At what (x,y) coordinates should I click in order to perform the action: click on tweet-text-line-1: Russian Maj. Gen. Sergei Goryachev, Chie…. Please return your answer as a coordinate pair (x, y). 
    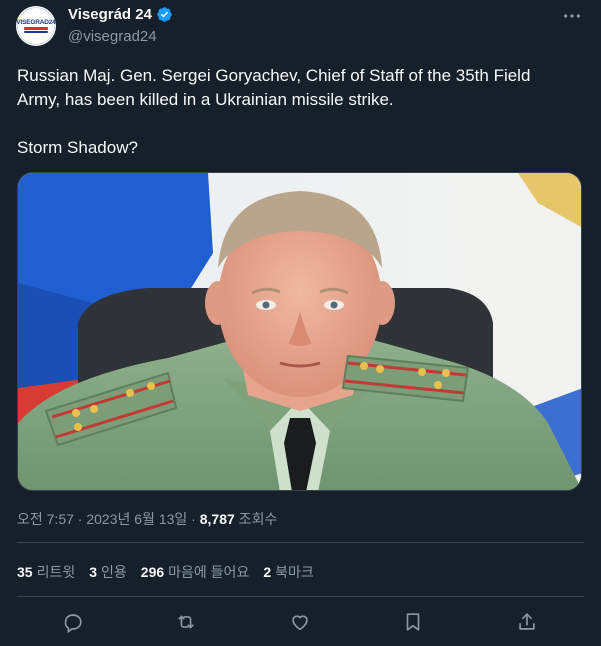
    Looking at the image, I should click on (274, 87).